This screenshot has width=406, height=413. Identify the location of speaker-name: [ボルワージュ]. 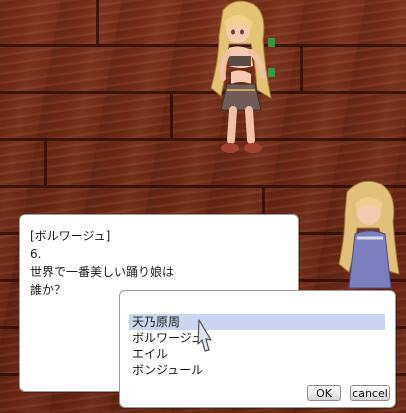
(70, 236).